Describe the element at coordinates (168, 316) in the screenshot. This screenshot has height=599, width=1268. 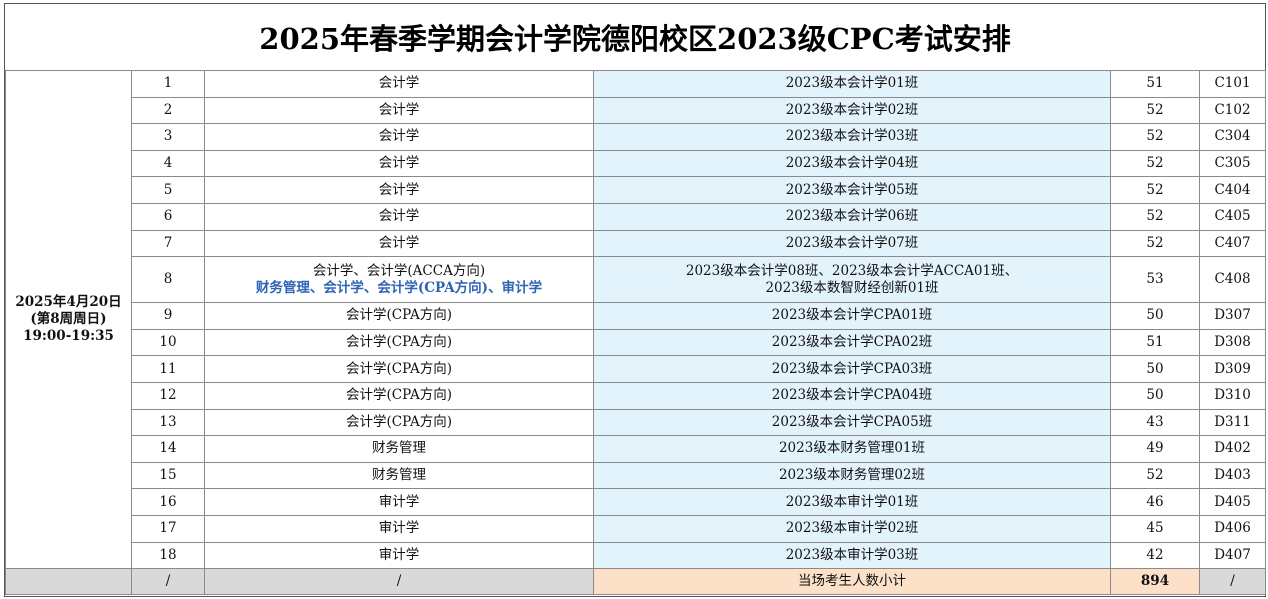
I see `row-number-cell: 9` at that location.